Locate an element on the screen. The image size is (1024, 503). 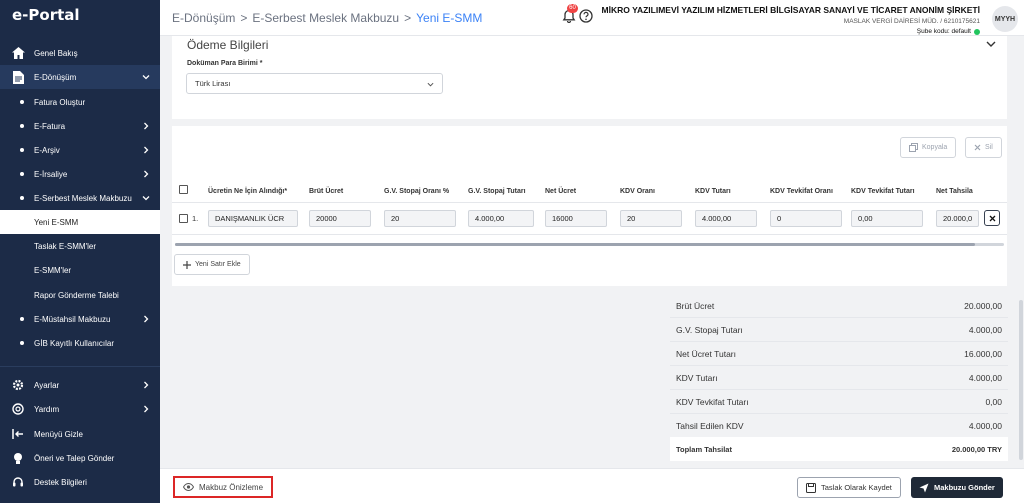
service-description-input: DANIŞMANLIK ÜCR is located at coordinates (253, 218).